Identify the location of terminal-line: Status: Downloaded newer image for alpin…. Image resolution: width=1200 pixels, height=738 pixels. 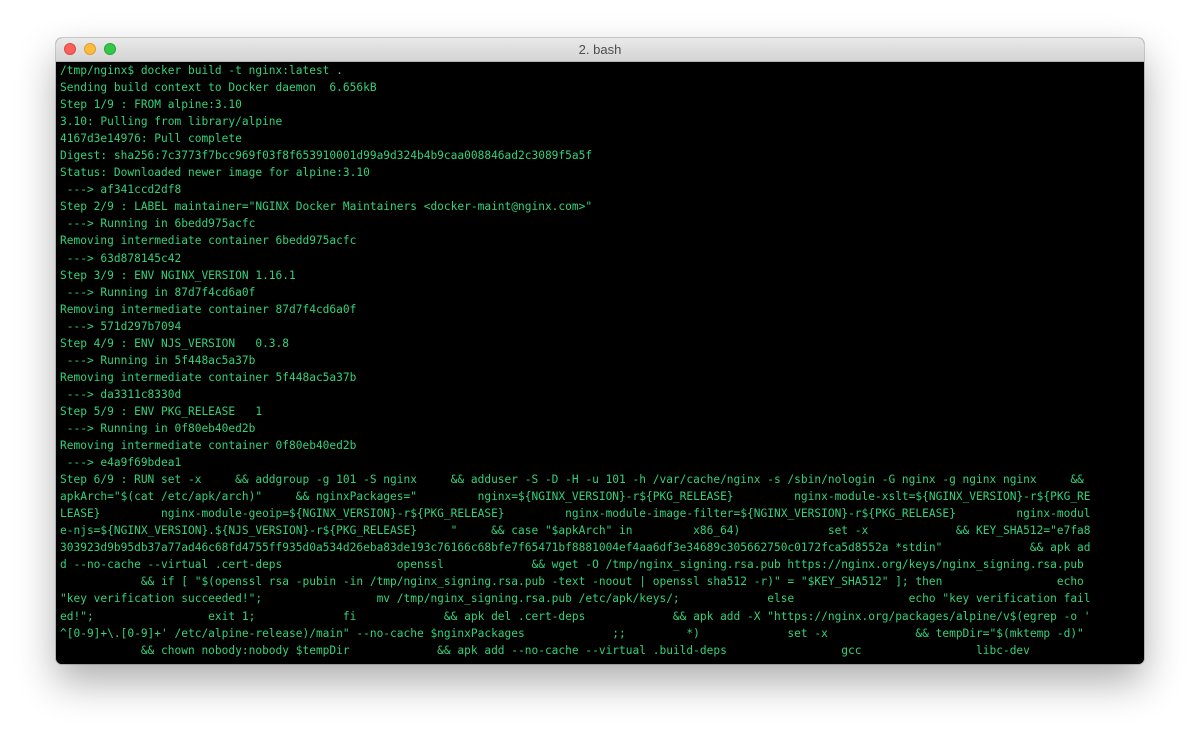
(215, 173).